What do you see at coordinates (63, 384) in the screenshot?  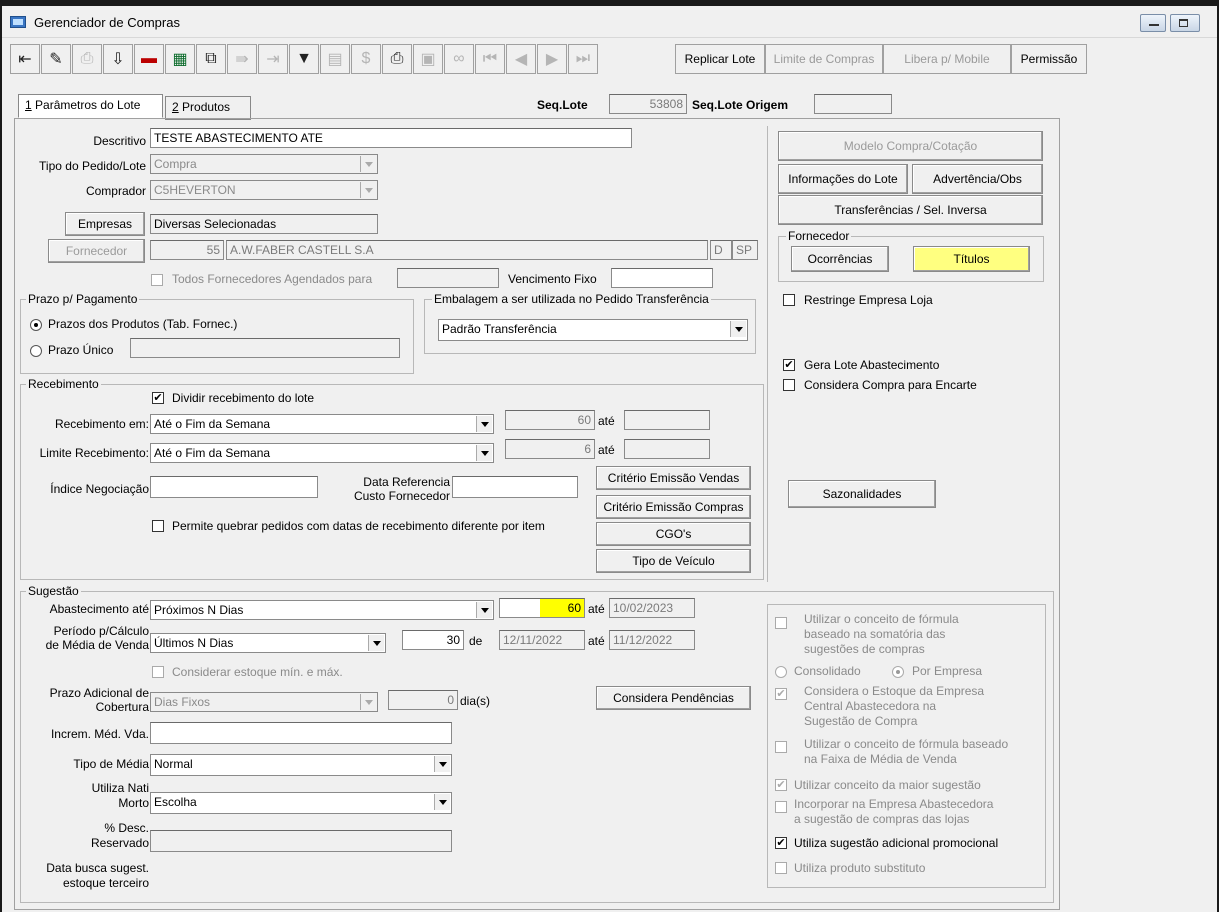 I see `recebimento-group-title: Recebimento` at bounding box center [63, 384].